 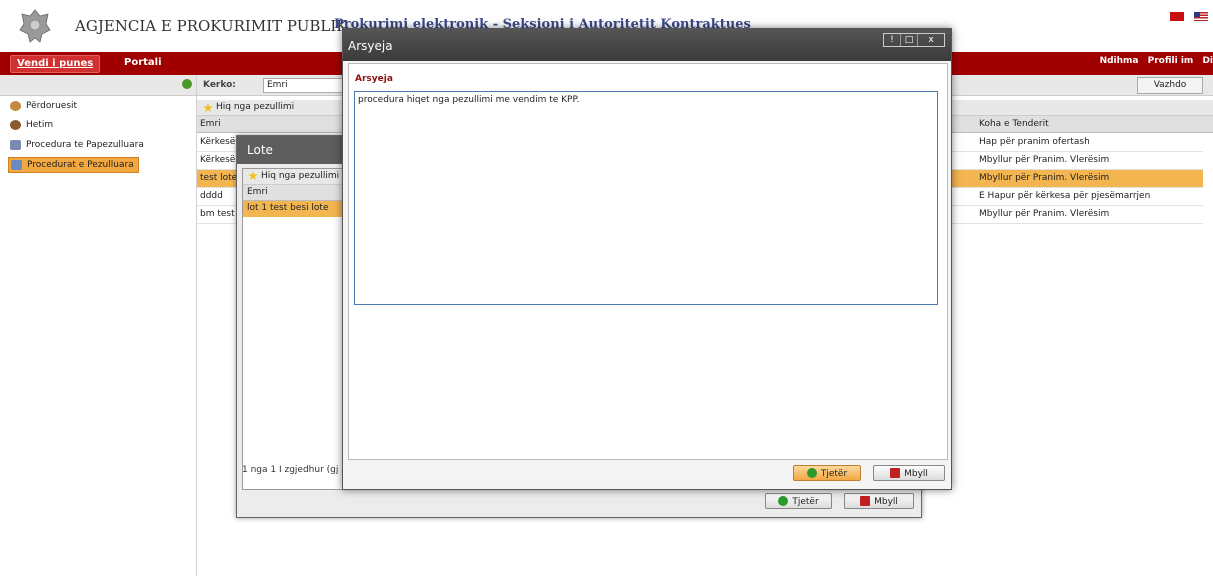 What do you see at coordinates (1177, 16) in the screenshot?
I see `albanian-flag-icon` at bounding box center [1177, 16].